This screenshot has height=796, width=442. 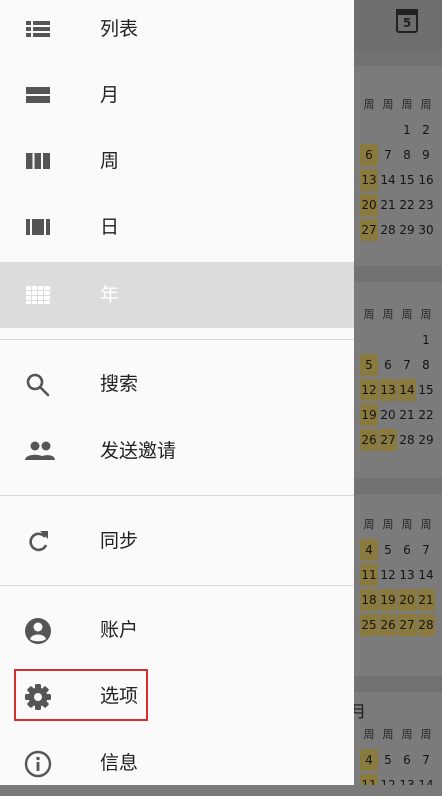 I want to click on day-cell: 30, so click(x=426, y=230).